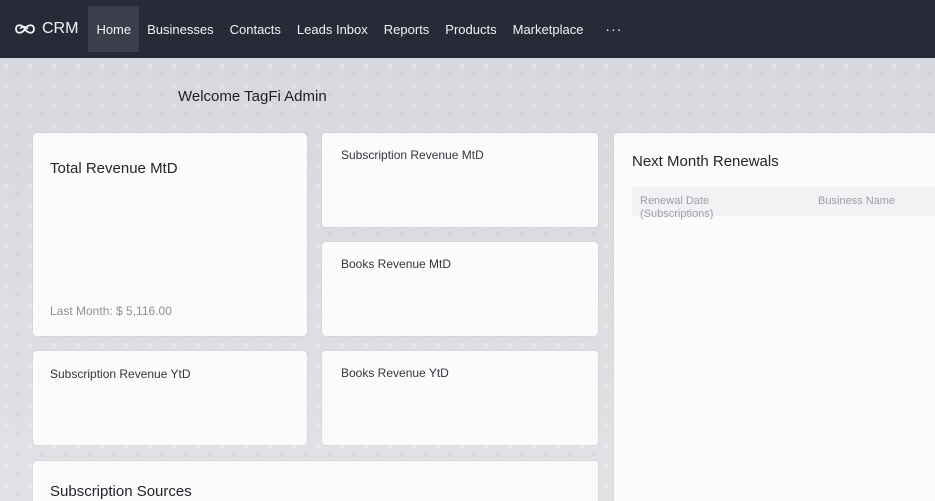  What do you see at coordinates (60, 28) in the screenshot?
I see `brand-name: CRM` at bounding box center [60, 28].